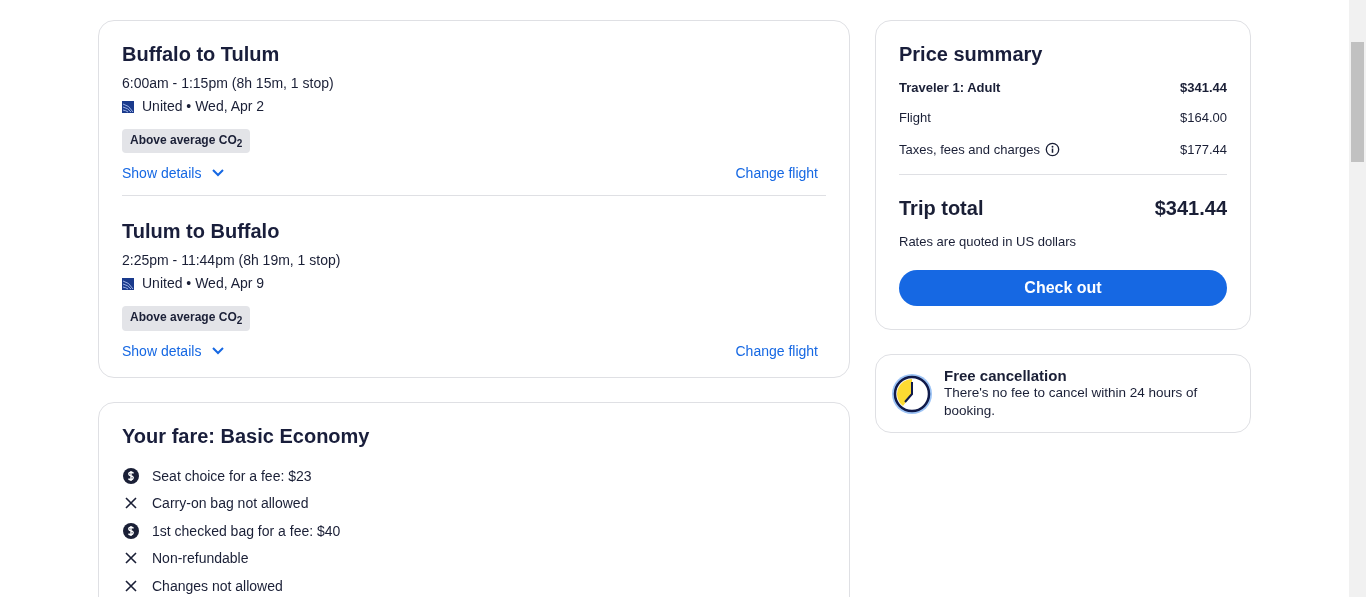 Image resolution: width=1366 pixels, height=597 pixels. I want to click on fare-feature: Changes not allowed, so click(217, 585).